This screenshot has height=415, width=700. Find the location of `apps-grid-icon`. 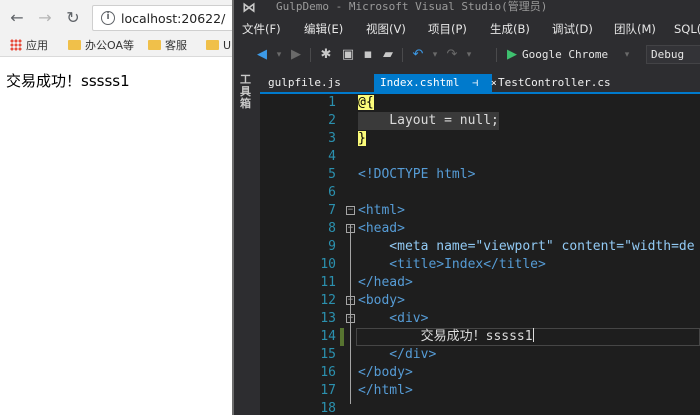

apps-grid-icon is located at coordinates (16, 45).